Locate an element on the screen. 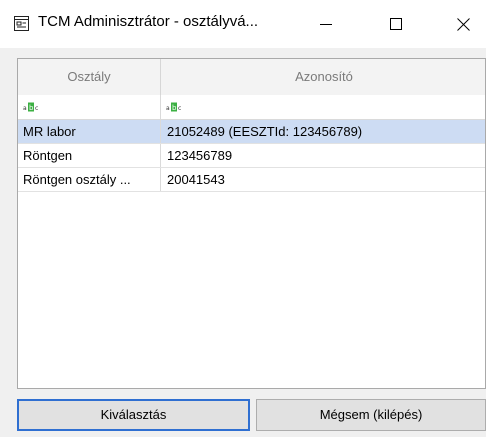  maximize-button is located at coordinates (396, 24).